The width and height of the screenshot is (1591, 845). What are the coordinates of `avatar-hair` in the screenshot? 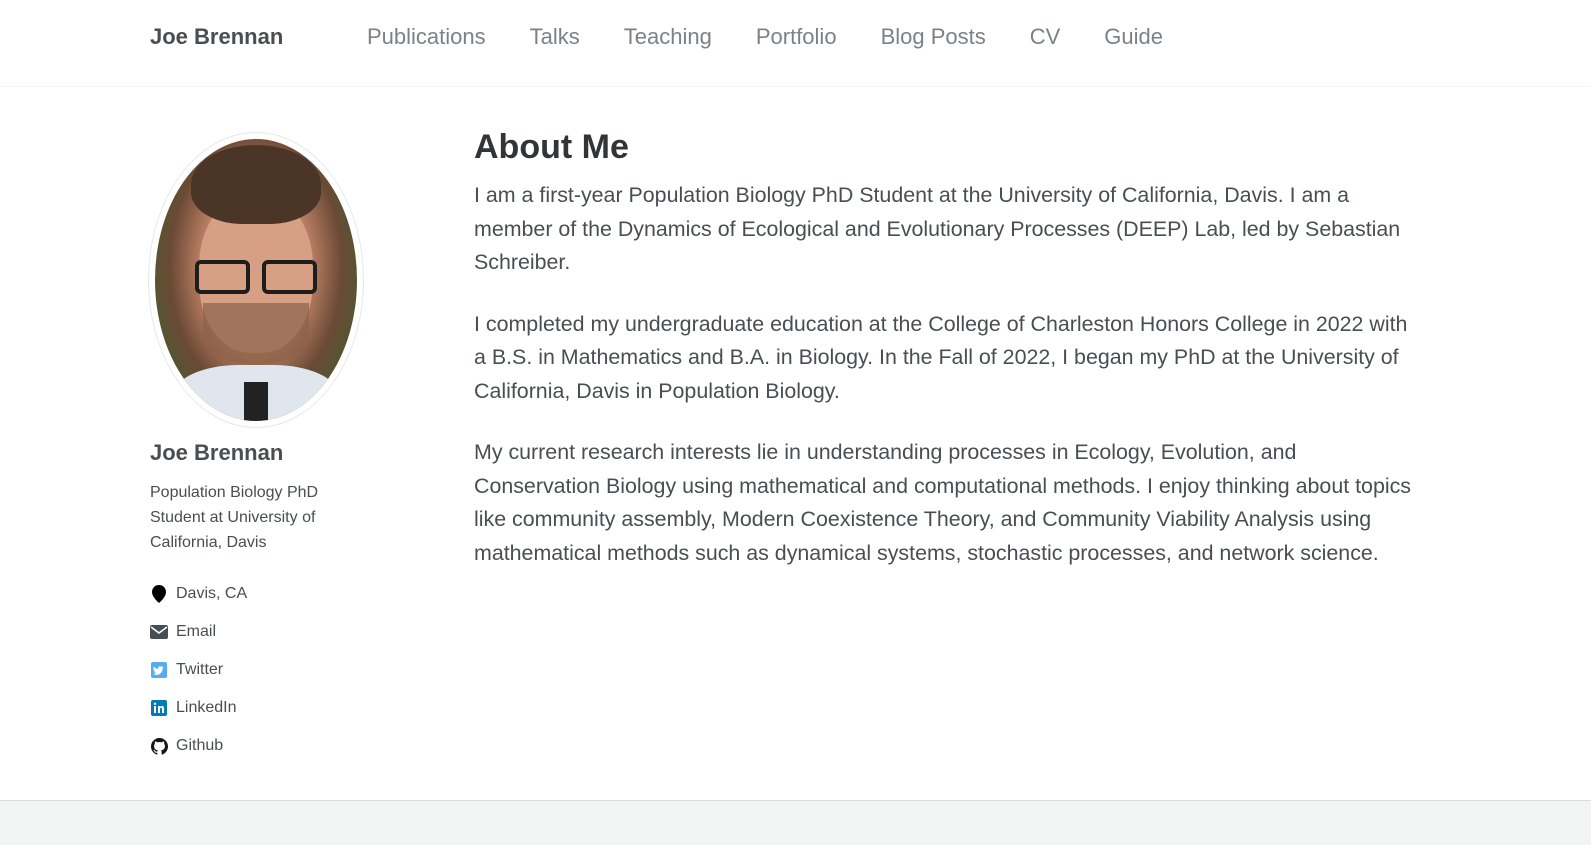 It's located at (256, 184).